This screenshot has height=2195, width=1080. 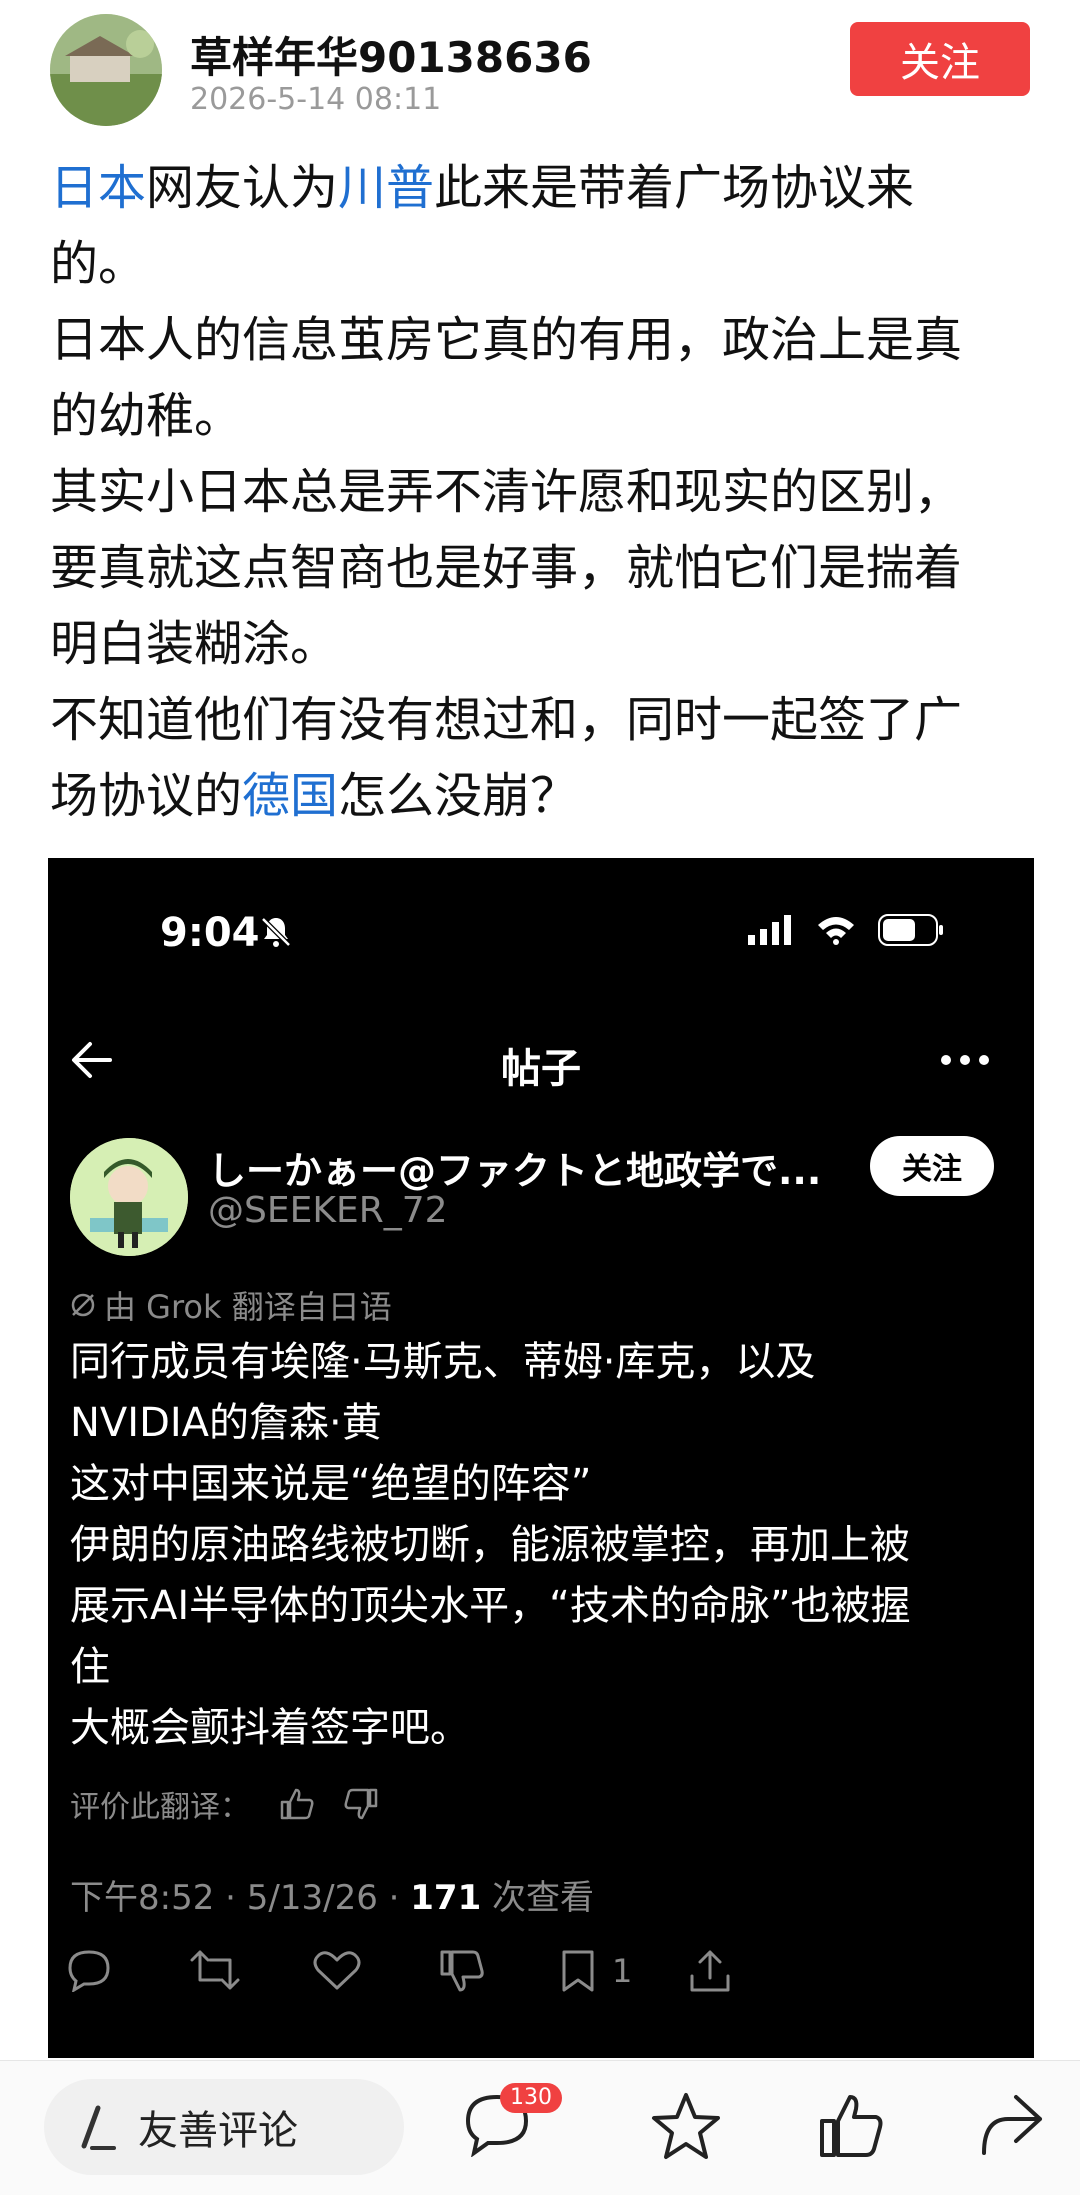 I want to click on rate-label: 评价此翻译：, so click(x=160, y=1807).